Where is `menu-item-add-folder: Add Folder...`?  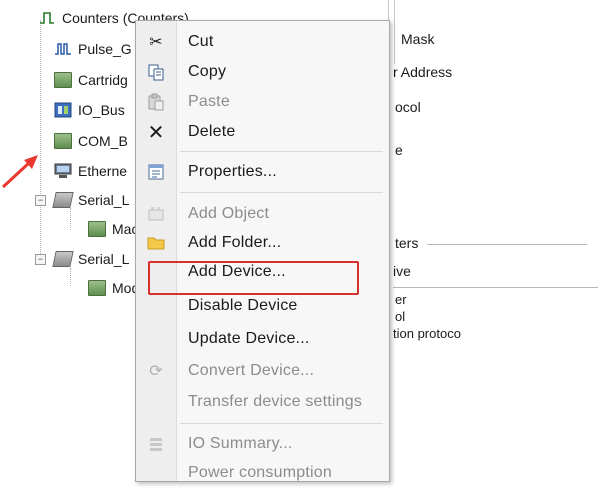 menu-item-add-folder: Add Folder... is located at coordinates (262, 243).